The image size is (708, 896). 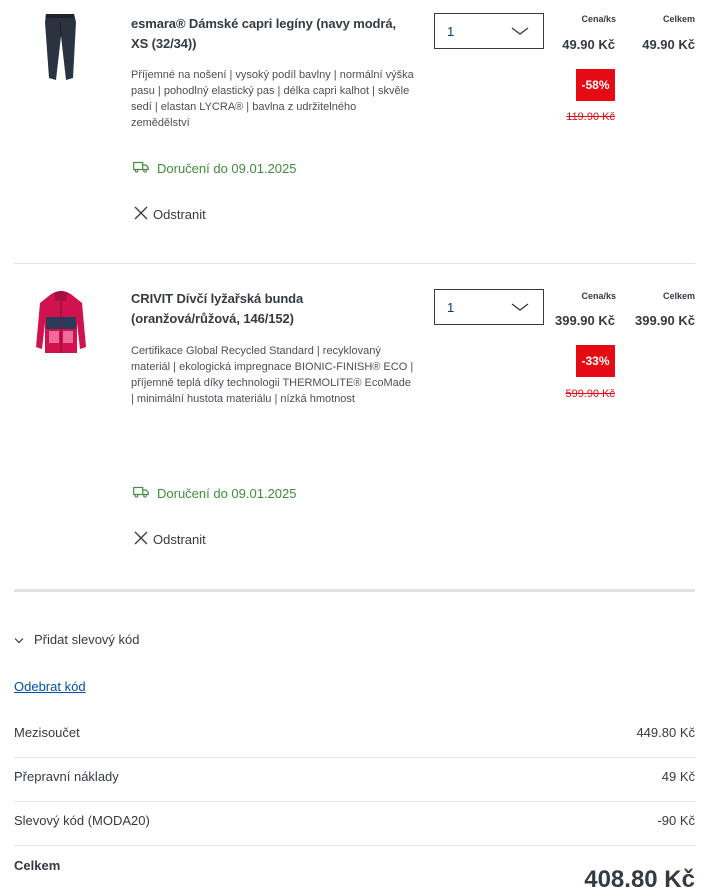 What do you see at coordinates (595, 85) in the screenshot?
I see `discount-badge: -58%` at bounding box center [595, 85].